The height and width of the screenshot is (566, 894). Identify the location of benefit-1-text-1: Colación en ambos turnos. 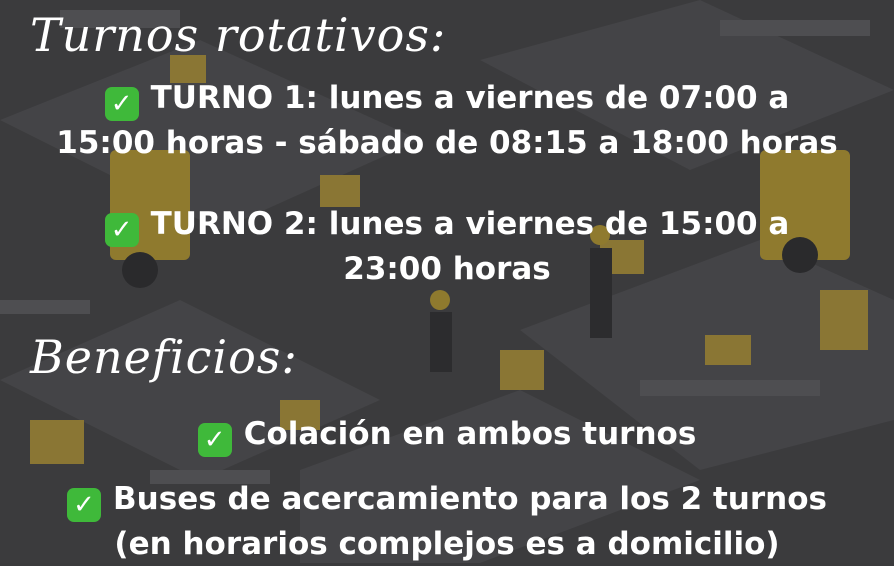
(470, 434).